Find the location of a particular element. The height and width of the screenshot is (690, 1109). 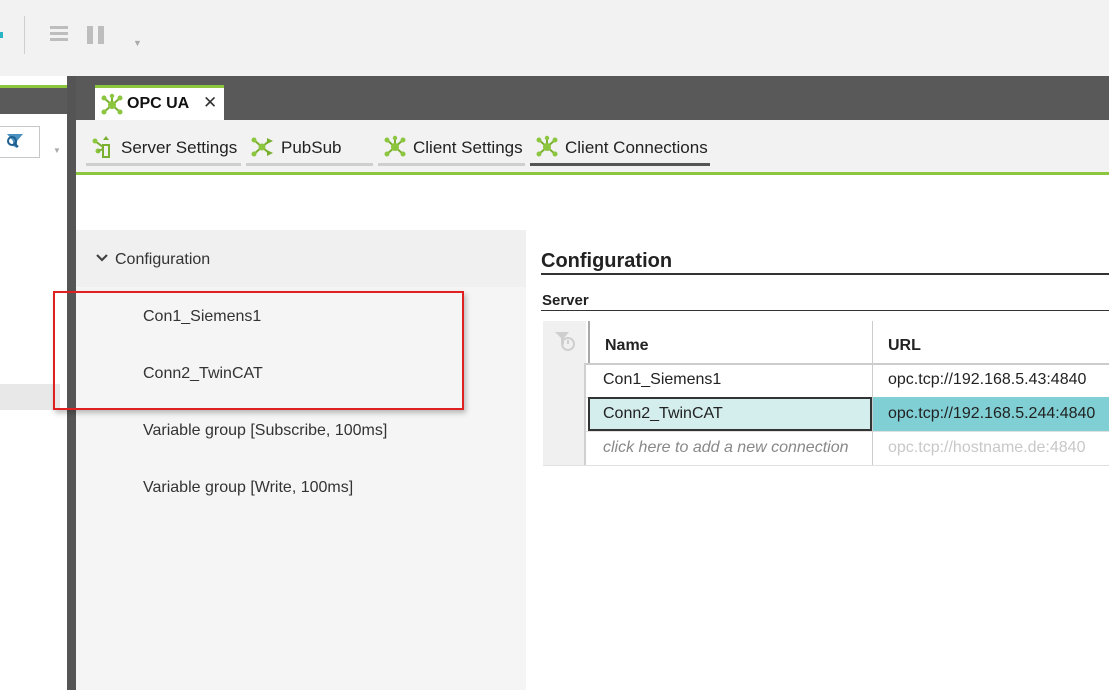

toolbar-separator is located at coordinates (24, 35).